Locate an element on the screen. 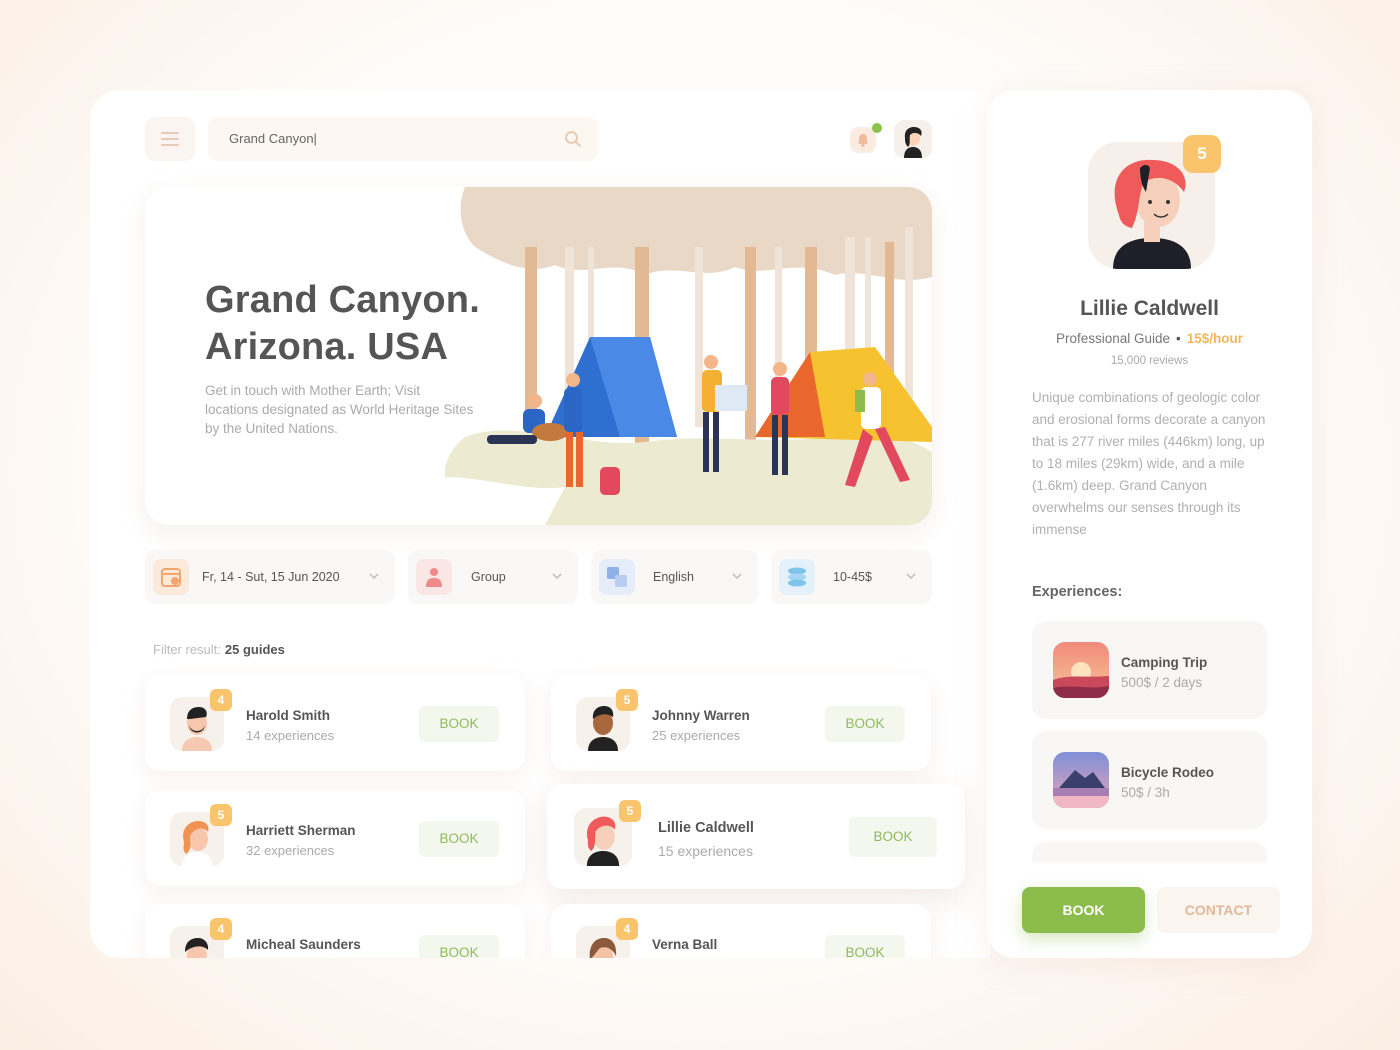 The width and height of the screenshot is (1400, 1050). guide-name: Harriett Sherman is located at coordinates (301, 830).